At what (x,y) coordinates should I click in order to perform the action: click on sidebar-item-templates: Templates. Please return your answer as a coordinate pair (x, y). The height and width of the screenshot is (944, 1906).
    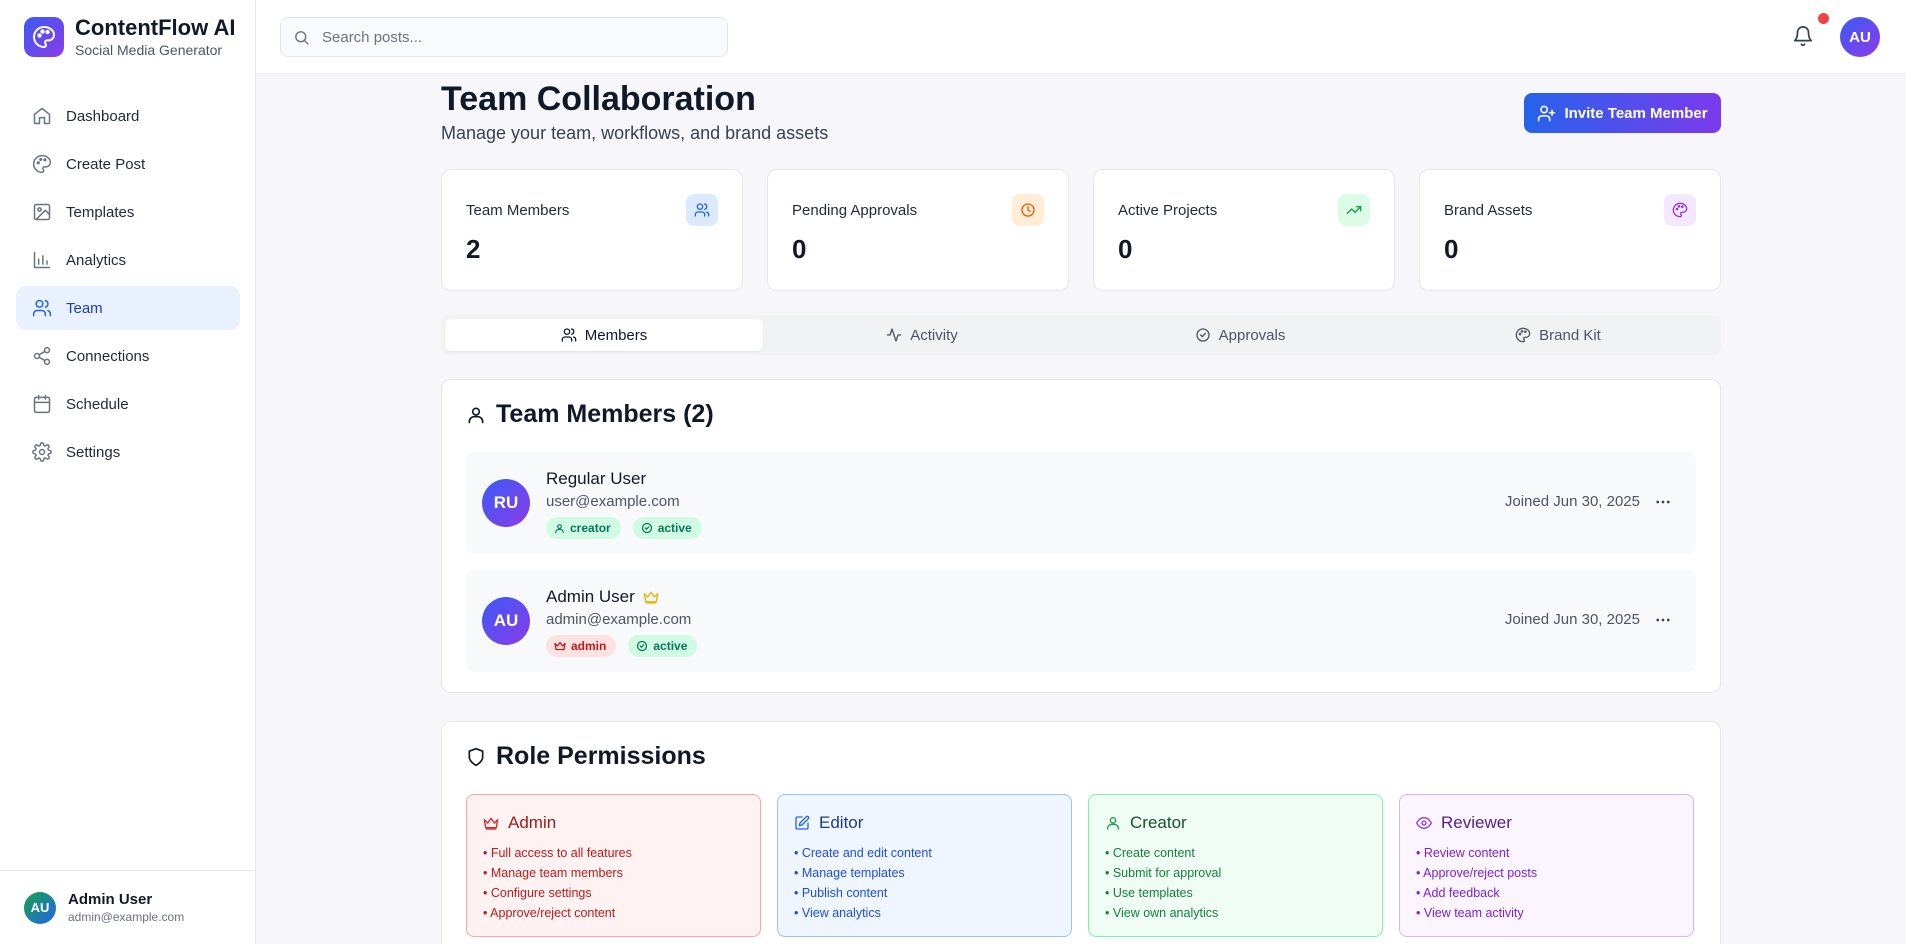
    Looking at the image, I should click on (128, 212).